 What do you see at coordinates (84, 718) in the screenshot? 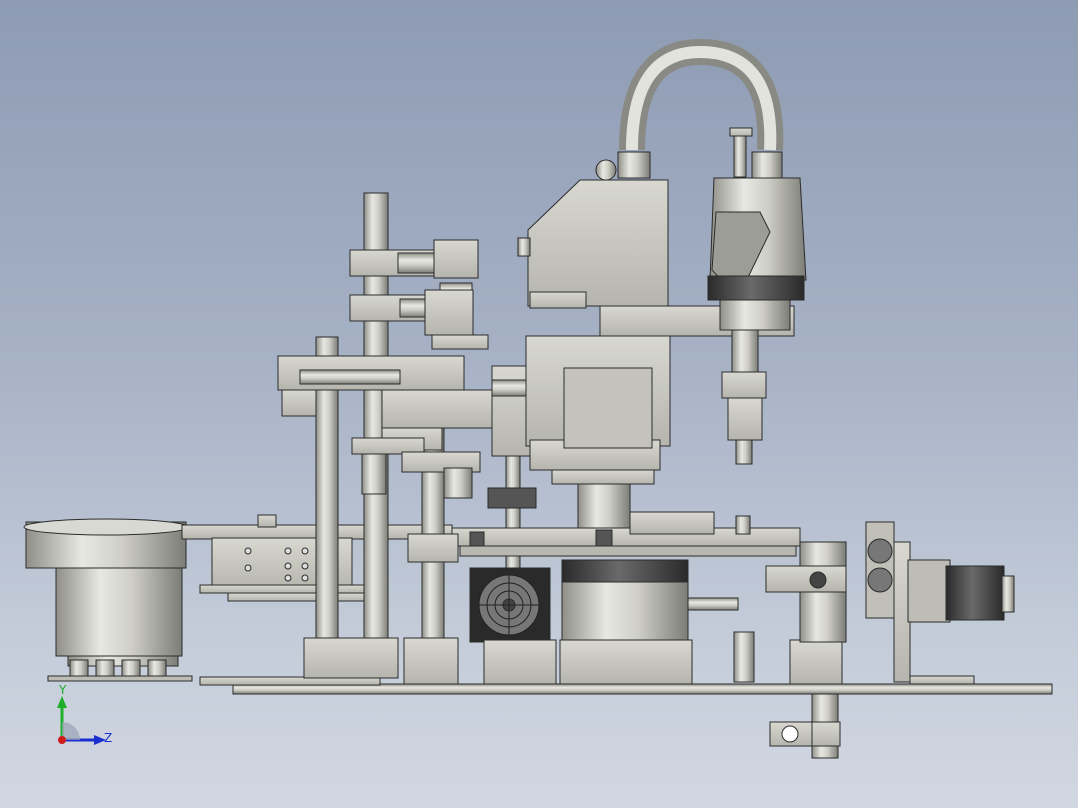
I see `axis-triad: Y Z` at bounding box center [84, 718].